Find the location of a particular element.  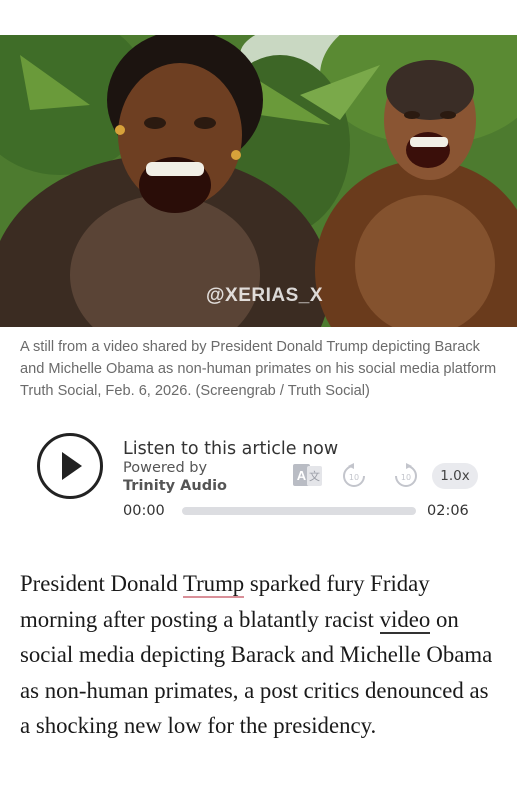

powered-by-label: Powered by is located at coordinates (165, 468).